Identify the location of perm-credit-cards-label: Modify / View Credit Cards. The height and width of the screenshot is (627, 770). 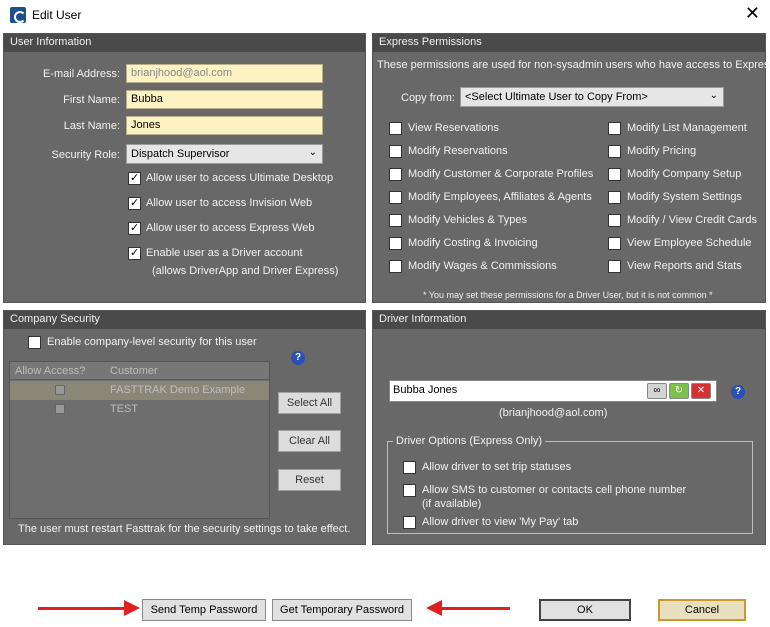
(692, 220).